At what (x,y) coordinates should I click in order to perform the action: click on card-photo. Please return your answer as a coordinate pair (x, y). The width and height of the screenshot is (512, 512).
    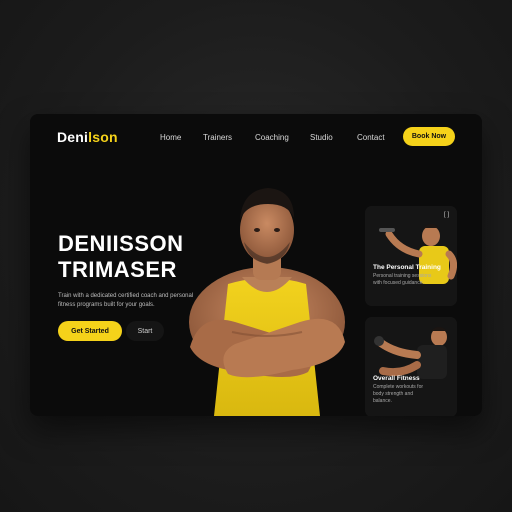
    Looking at the image, I should click on (411, 256).